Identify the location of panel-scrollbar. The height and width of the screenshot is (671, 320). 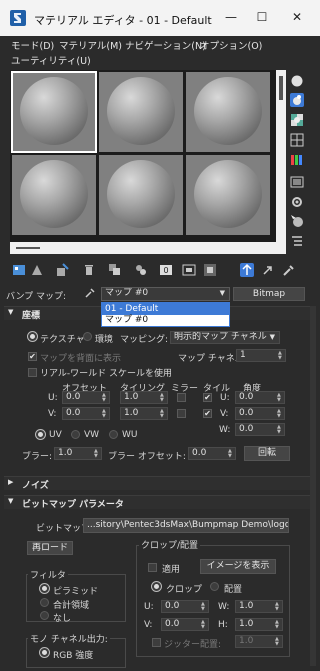
(313, 486).